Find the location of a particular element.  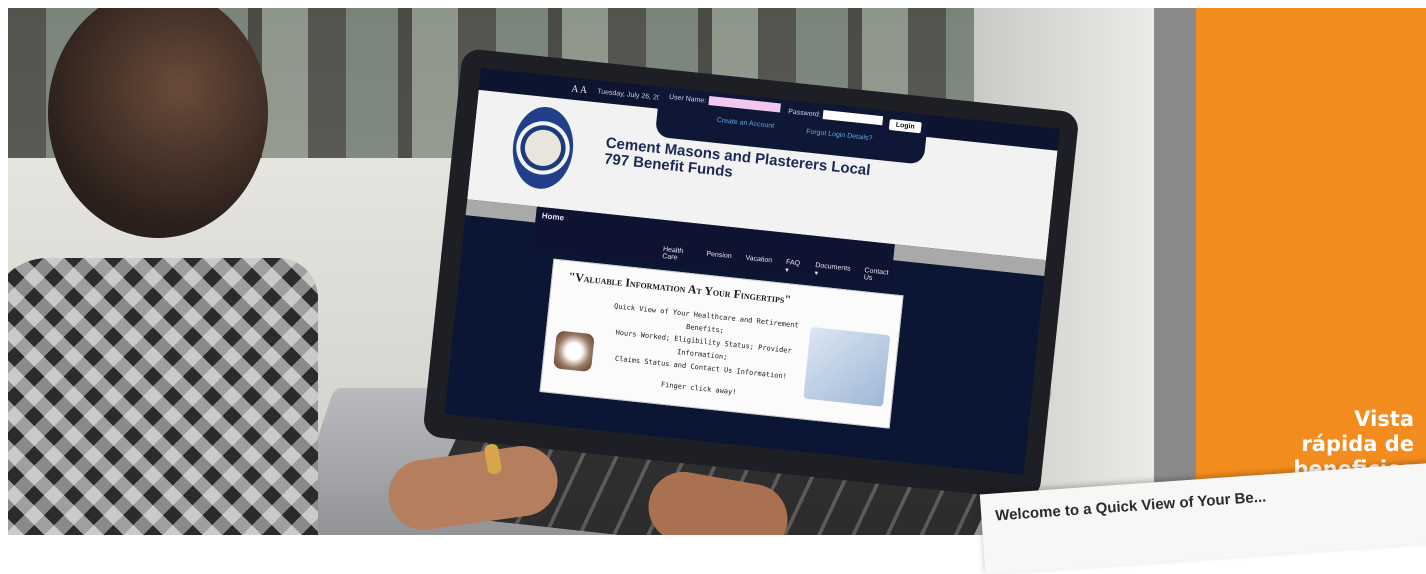

password-label: Password: is located at coordinates (804, 113).